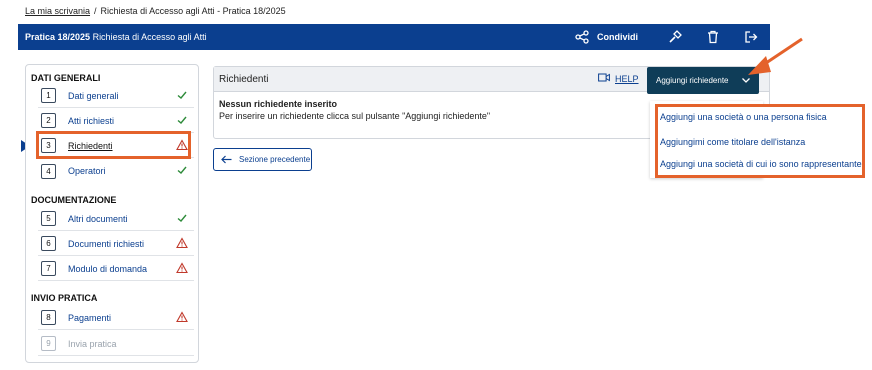  I want to click on chevron-down-icon, so click(746, 80).